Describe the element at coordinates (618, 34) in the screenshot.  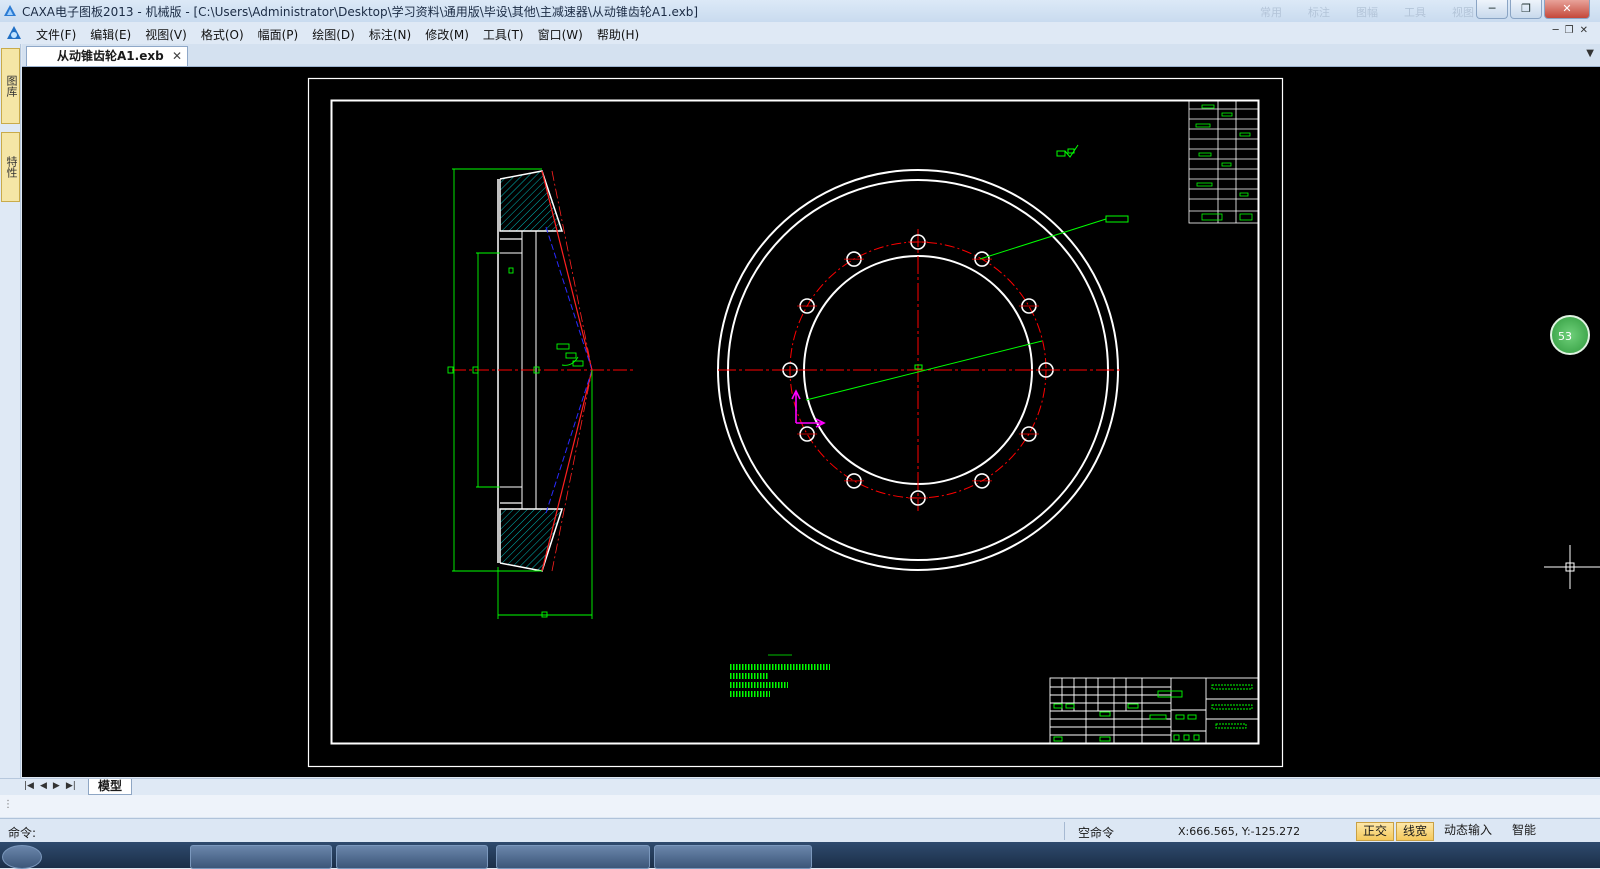
I see `menu-help: 帮助(H)` at that location.